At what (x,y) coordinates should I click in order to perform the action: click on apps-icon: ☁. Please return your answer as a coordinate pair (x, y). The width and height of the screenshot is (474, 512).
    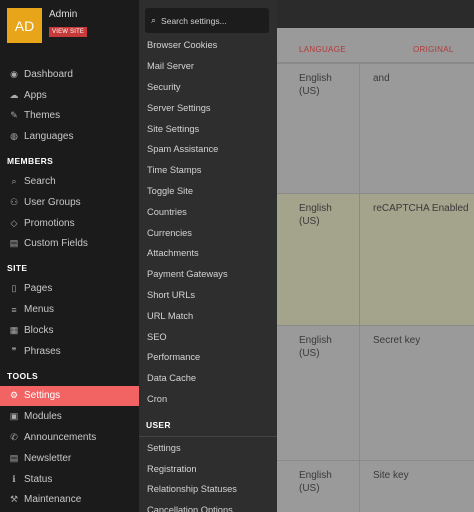
    Looking at the image, I should click on (14, 94).